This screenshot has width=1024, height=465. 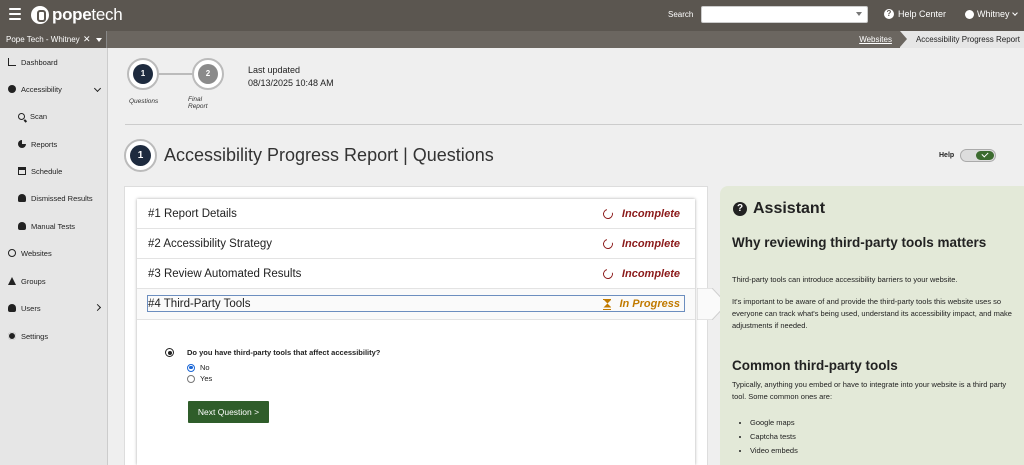 I want to click on status-text: In Progress, so click(x=649, y=304).